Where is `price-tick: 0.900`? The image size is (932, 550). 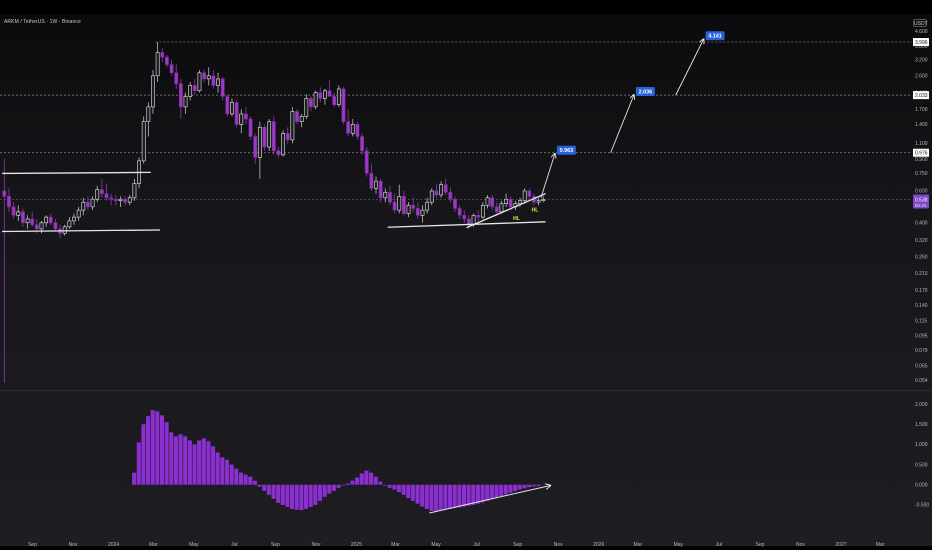
price-tick: 0.900 is located at coordinates (921, 160).